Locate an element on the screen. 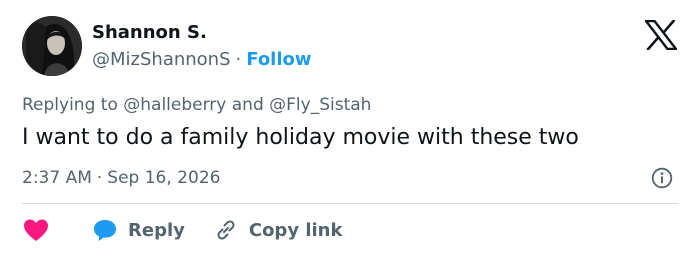  divider is located at coordinates (350, 203).